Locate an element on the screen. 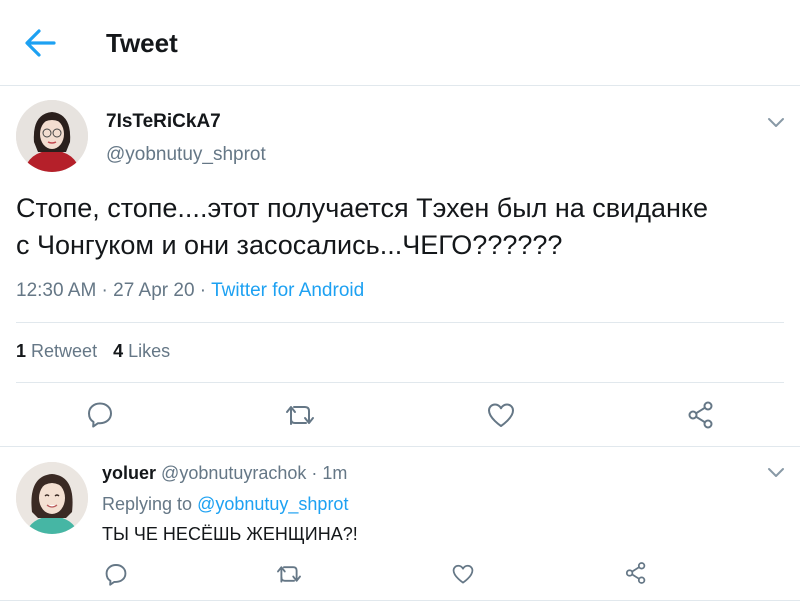 Image resolution: width=800 pixels, height=608 pixels. back-arrow-icon is located at coordinates (42, 43).